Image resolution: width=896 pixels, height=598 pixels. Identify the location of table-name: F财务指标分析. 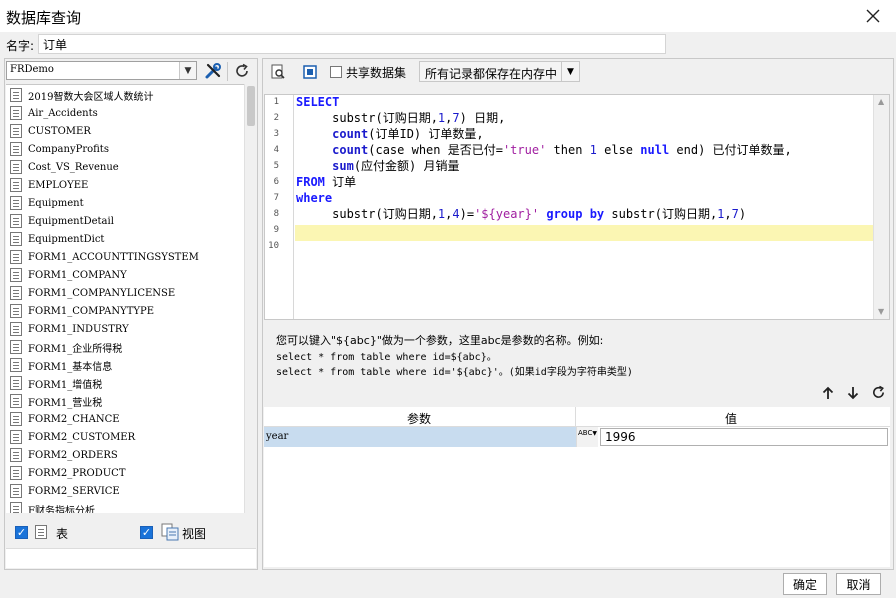
(61, 509).